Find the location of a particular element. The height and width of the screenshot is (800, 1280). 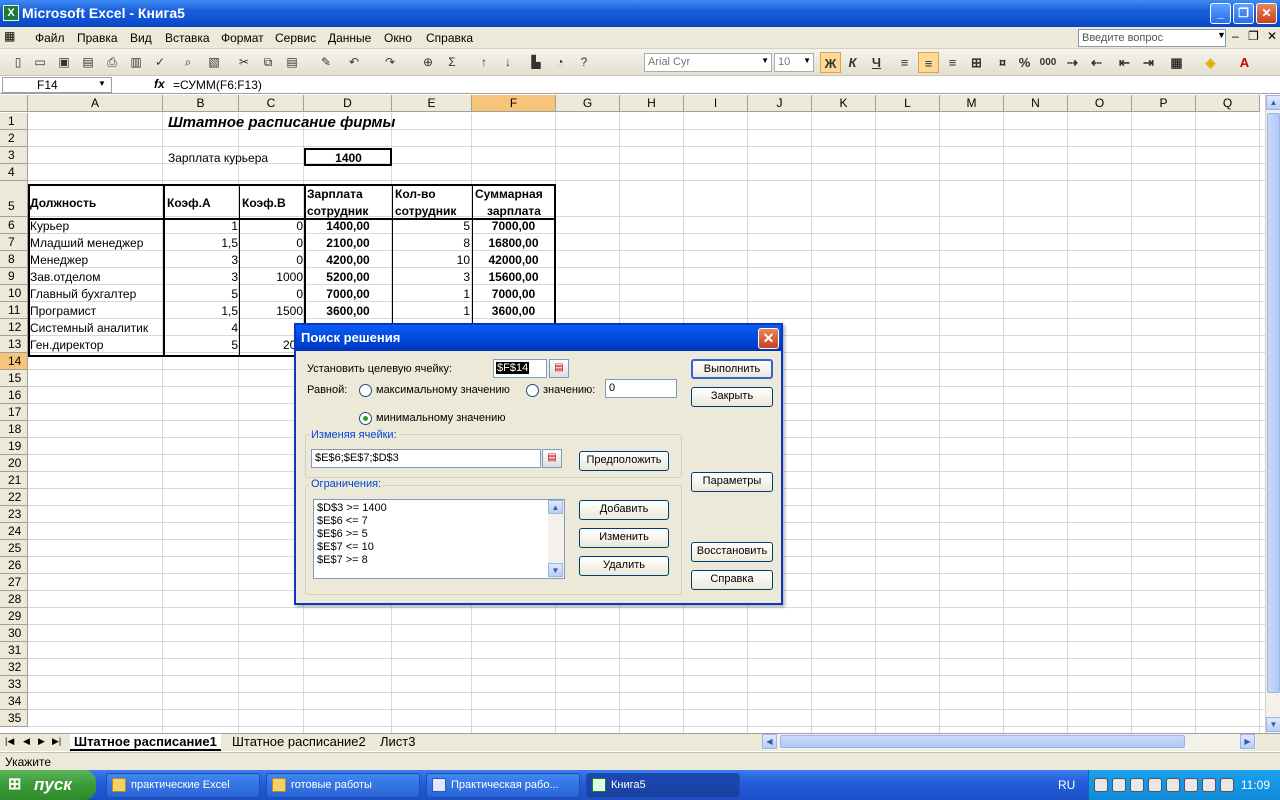

language-indicator: RU is located at coordinates (1066, 785).